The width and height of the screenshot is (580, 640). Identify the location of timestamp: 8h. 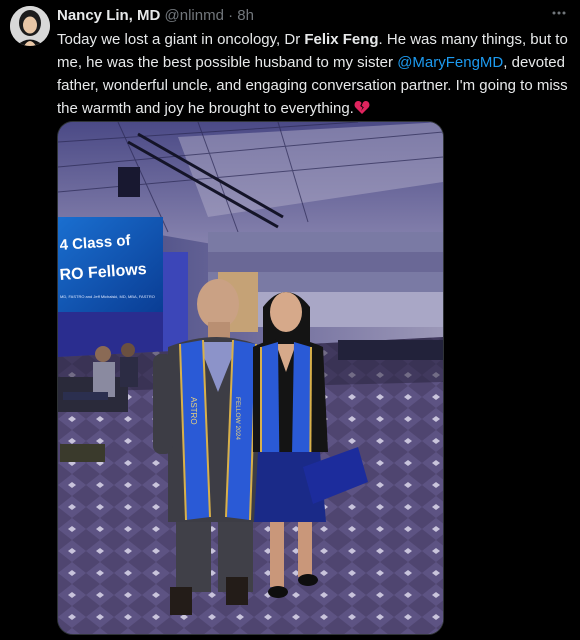
(245, 15).